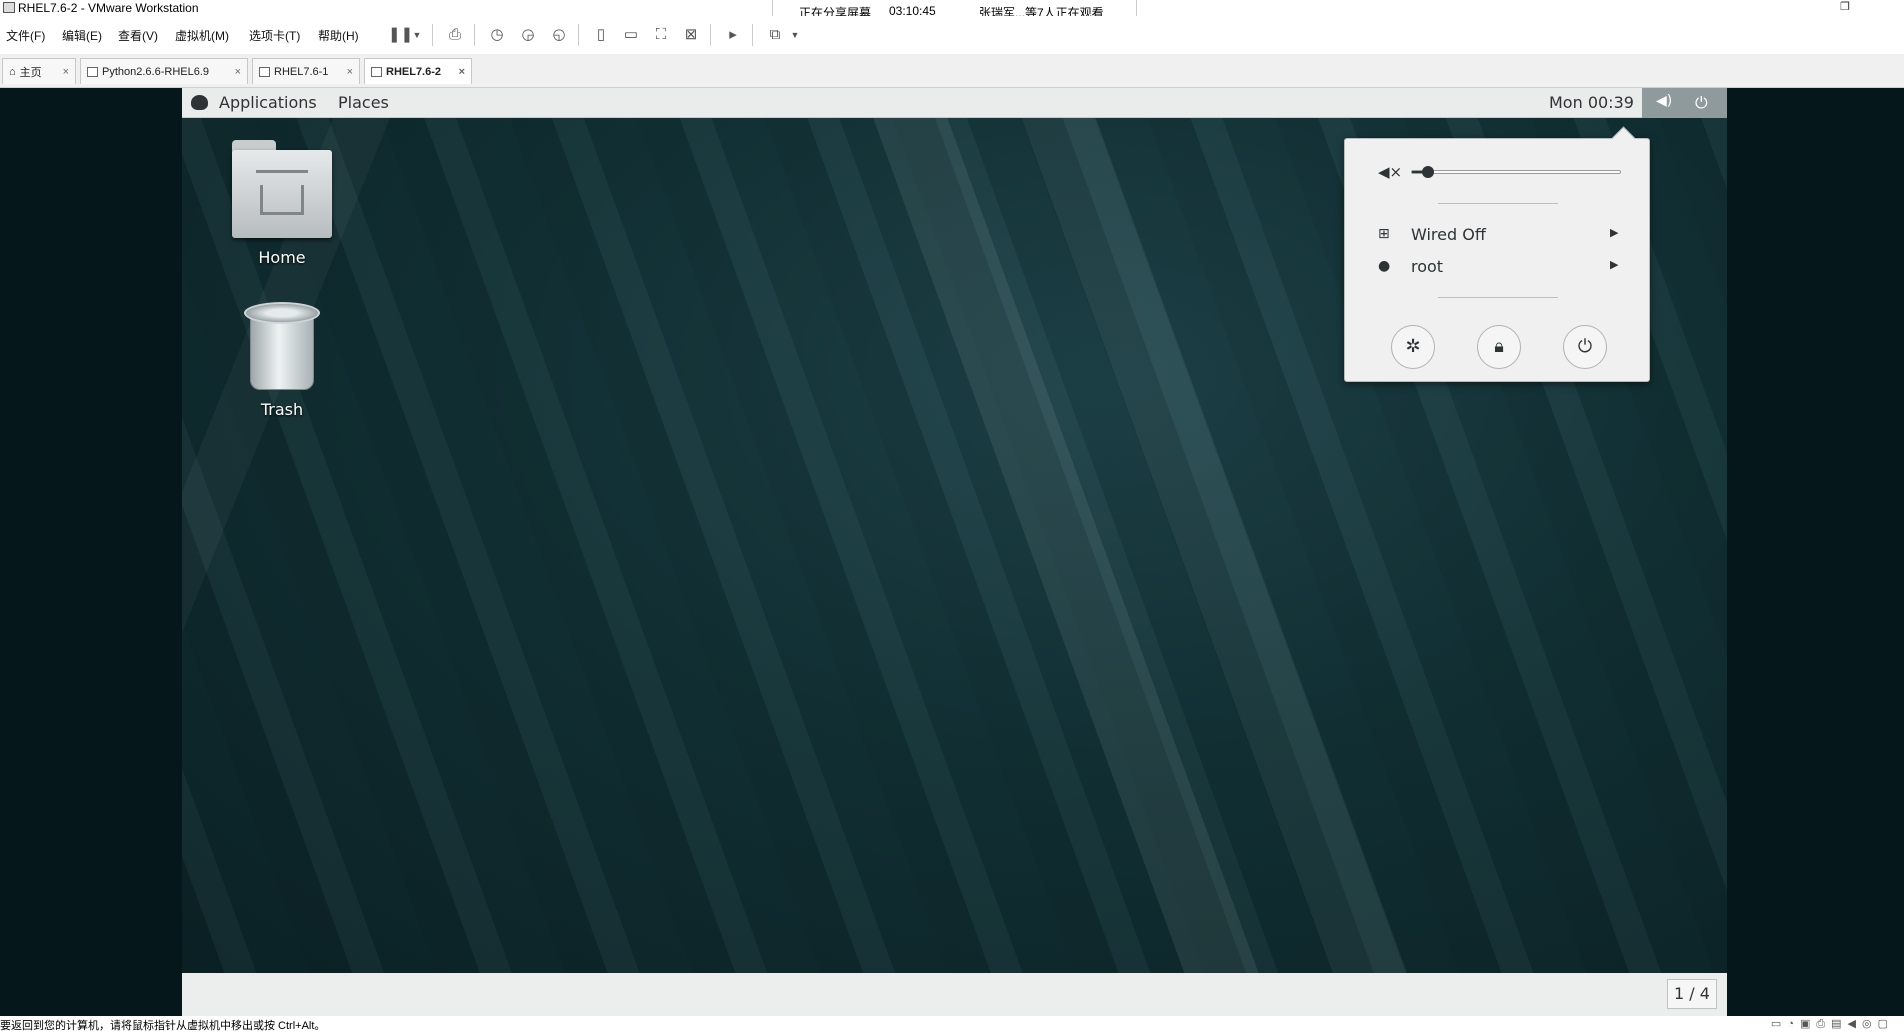  What do you see at coordinates (1692, 994) in the screenshot?
I see `workspace-indicator: 1 / 4` at bounding box center [1692, 994].